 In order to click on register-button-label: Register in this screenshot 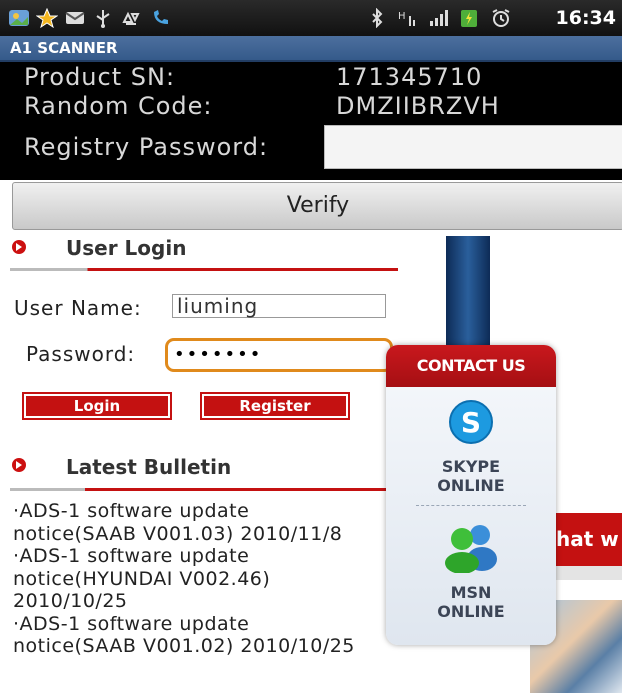, I will do `click(275, 406)`.